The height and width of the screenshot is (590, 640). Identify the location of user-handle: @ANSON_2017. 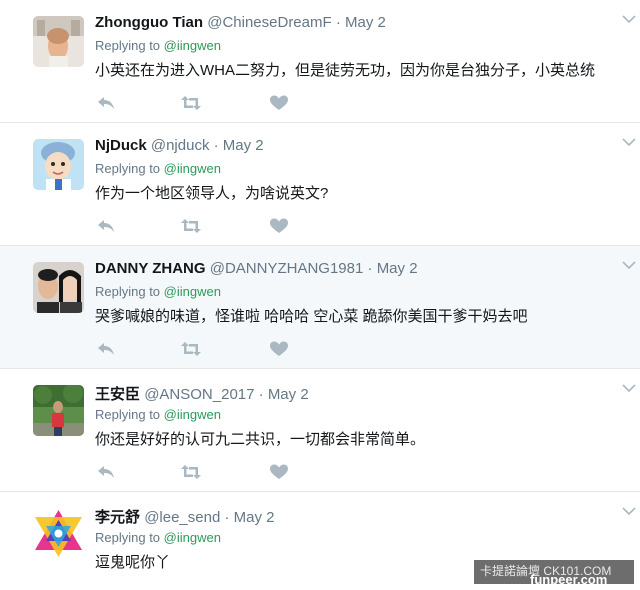
(199, 394).